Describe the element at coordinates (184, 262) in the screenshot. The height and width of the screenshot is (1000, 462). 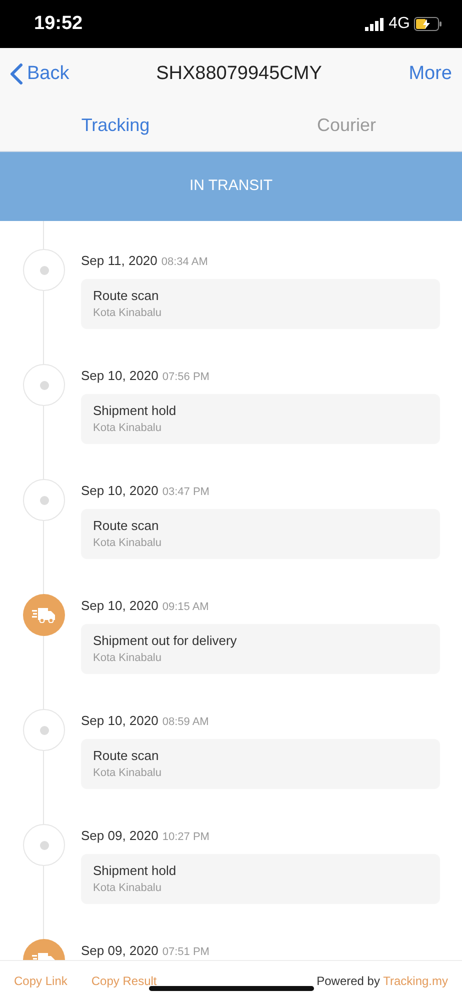
I see `event-time: 08:34 AM` at that location.